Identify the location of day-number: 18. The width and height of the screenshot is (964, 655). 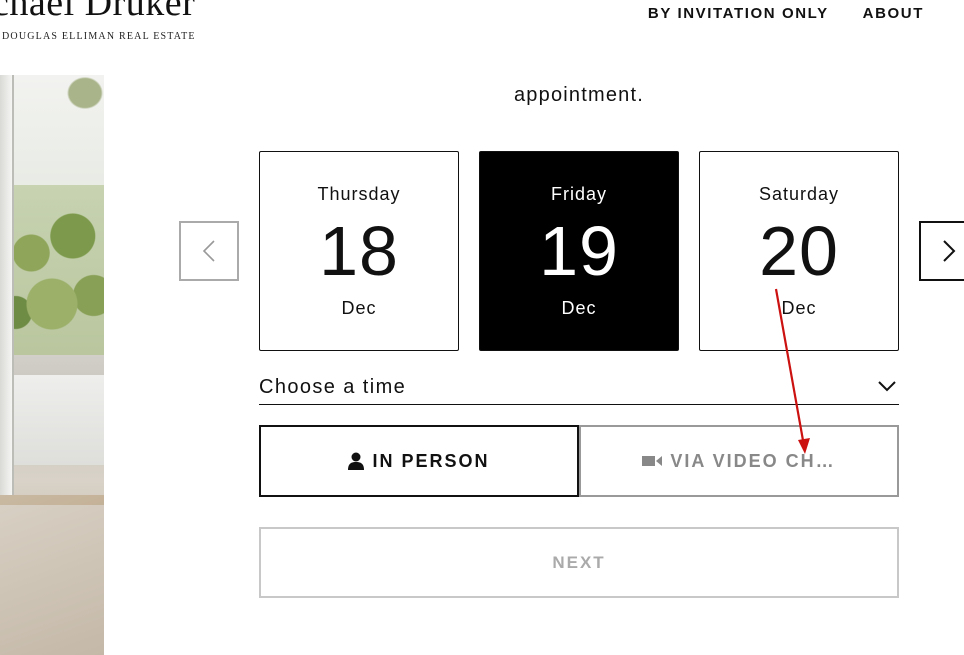
(359, 251).